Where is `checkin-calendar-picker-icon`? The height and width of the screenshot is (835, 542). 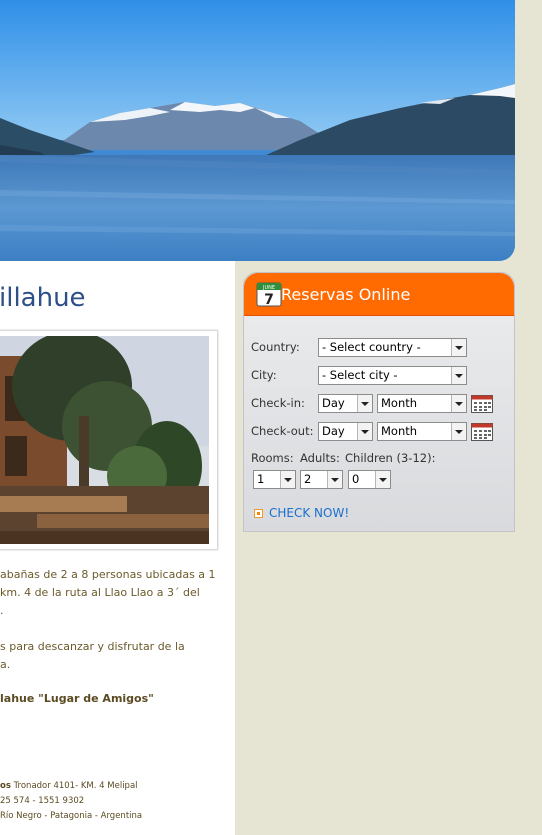
checkin-calendar-picker-icon is located at coordinates (482, 404).